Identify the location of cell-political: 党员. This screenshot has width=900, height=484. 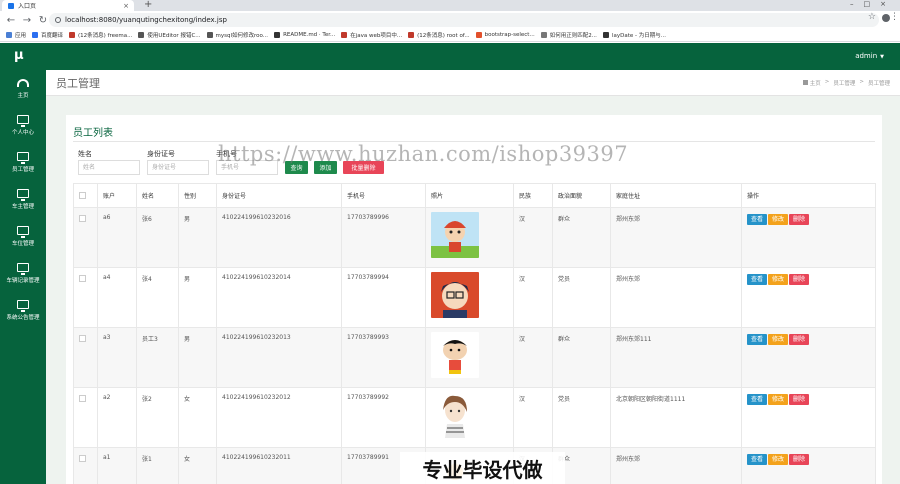
(581, 297).